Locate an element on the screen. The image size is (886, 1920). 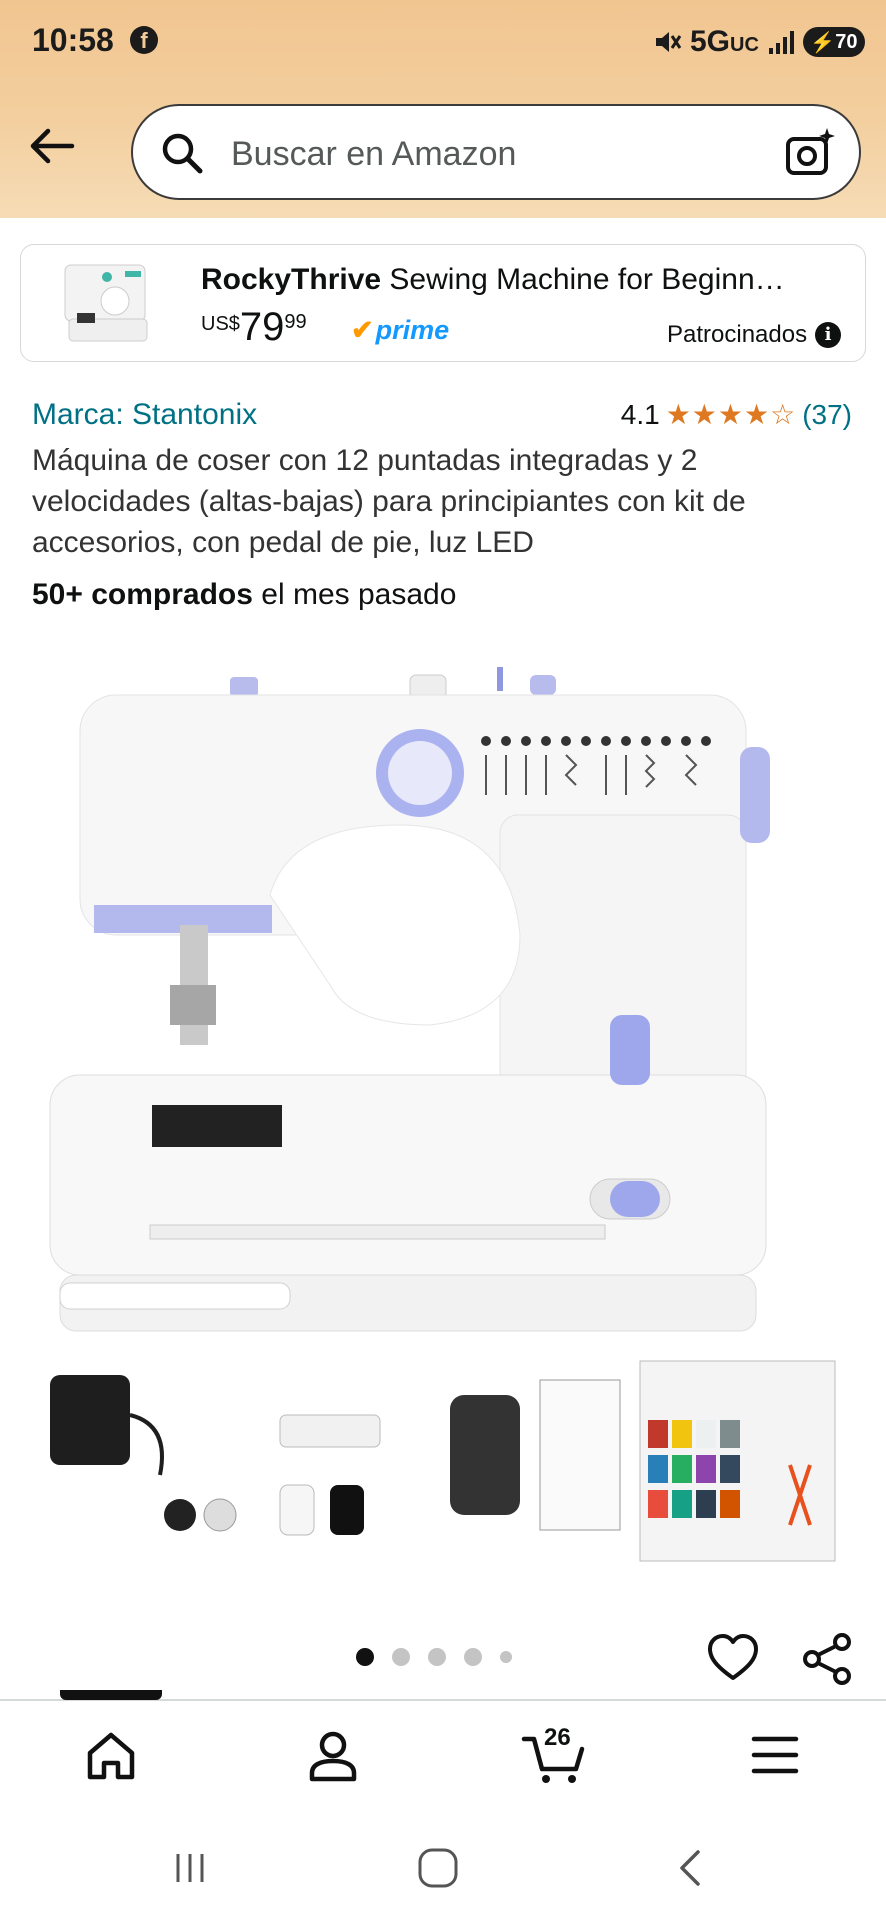
back-arrow-icon is located at coordinates (52, 146).